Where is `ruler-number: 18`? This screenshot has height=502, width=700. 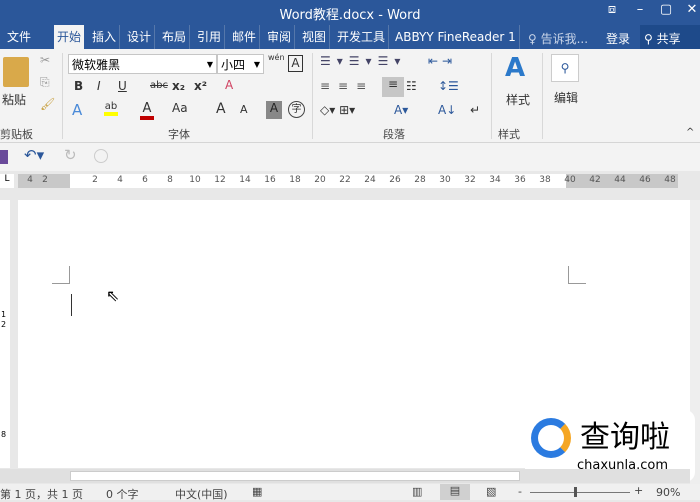
ruler-number: 18 is located at coordinates (295, 180).